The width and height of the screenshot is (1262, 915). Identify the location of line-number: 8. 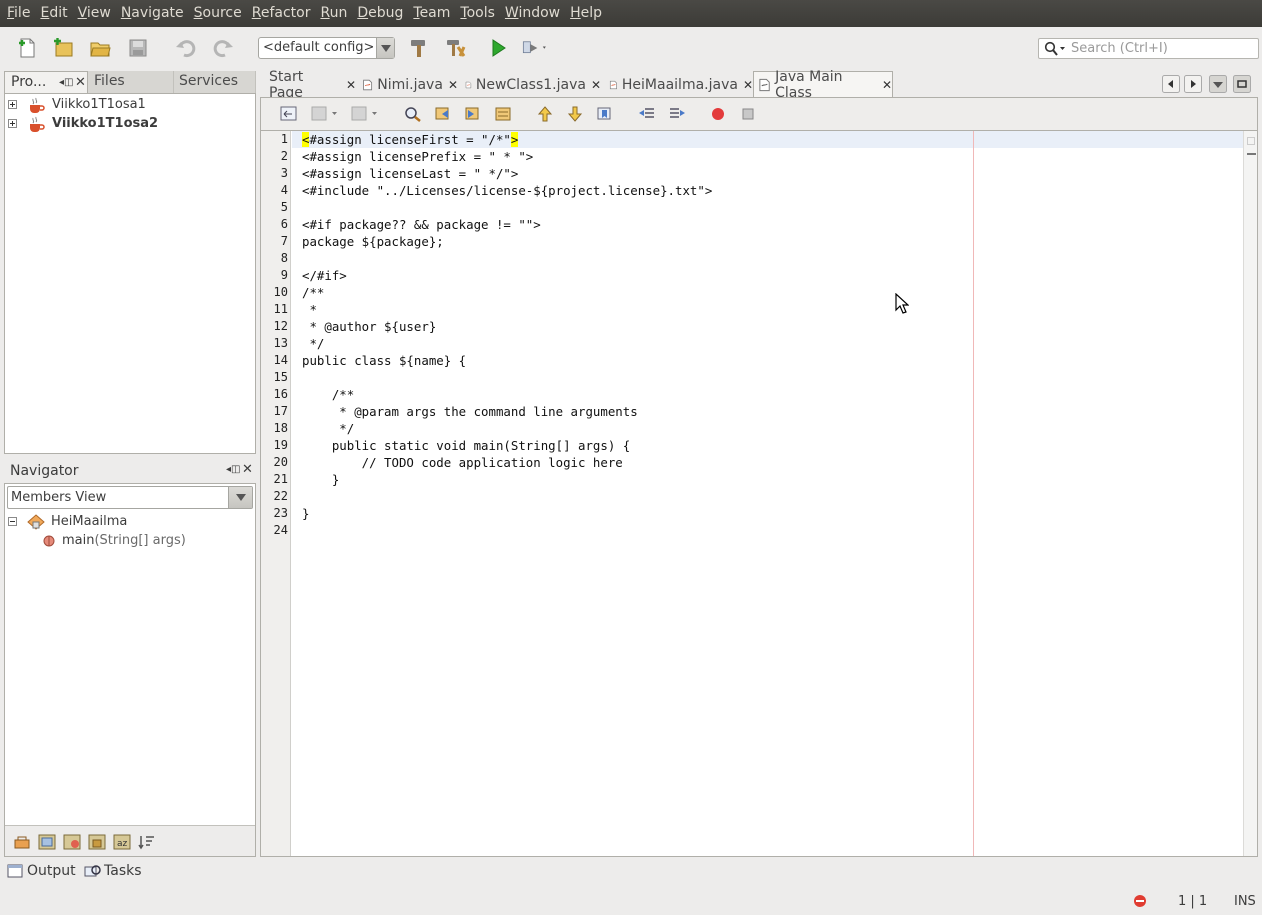
(284, 258).